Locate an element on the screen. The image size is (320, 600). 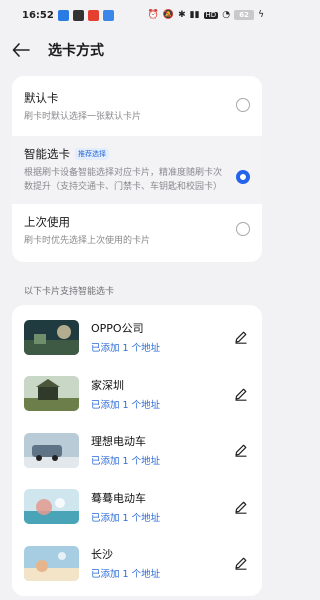
radio-default-card is located at coordinates (243, 105).